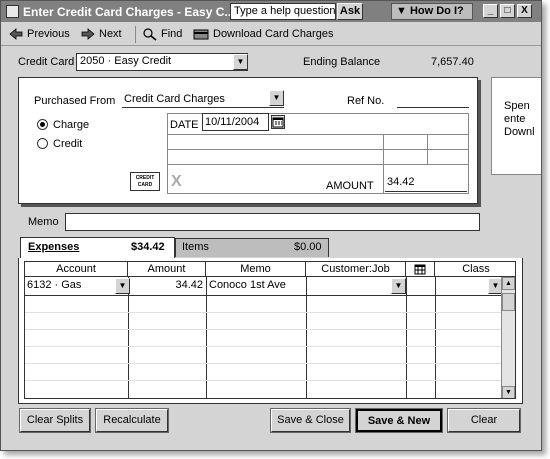 Image resolution: width=550 pixels, height=459 pixels. What do you see at coordinates (122, 286) in the screenshot?
I see `account-dropdown-icon: ▼` at bounding box center [122, 286].